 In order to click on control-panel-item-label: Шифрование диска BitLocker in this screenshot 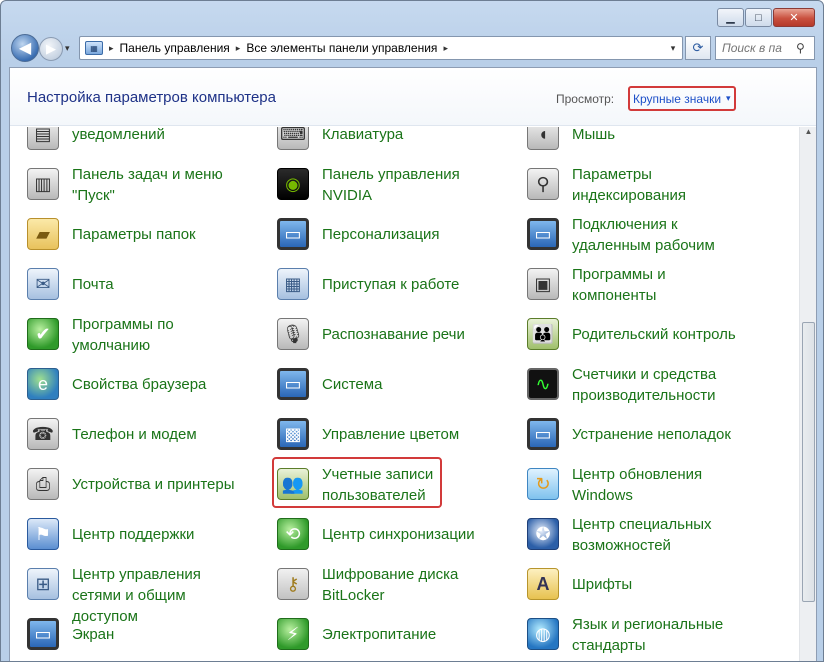, I will do `click(409, 585)`.